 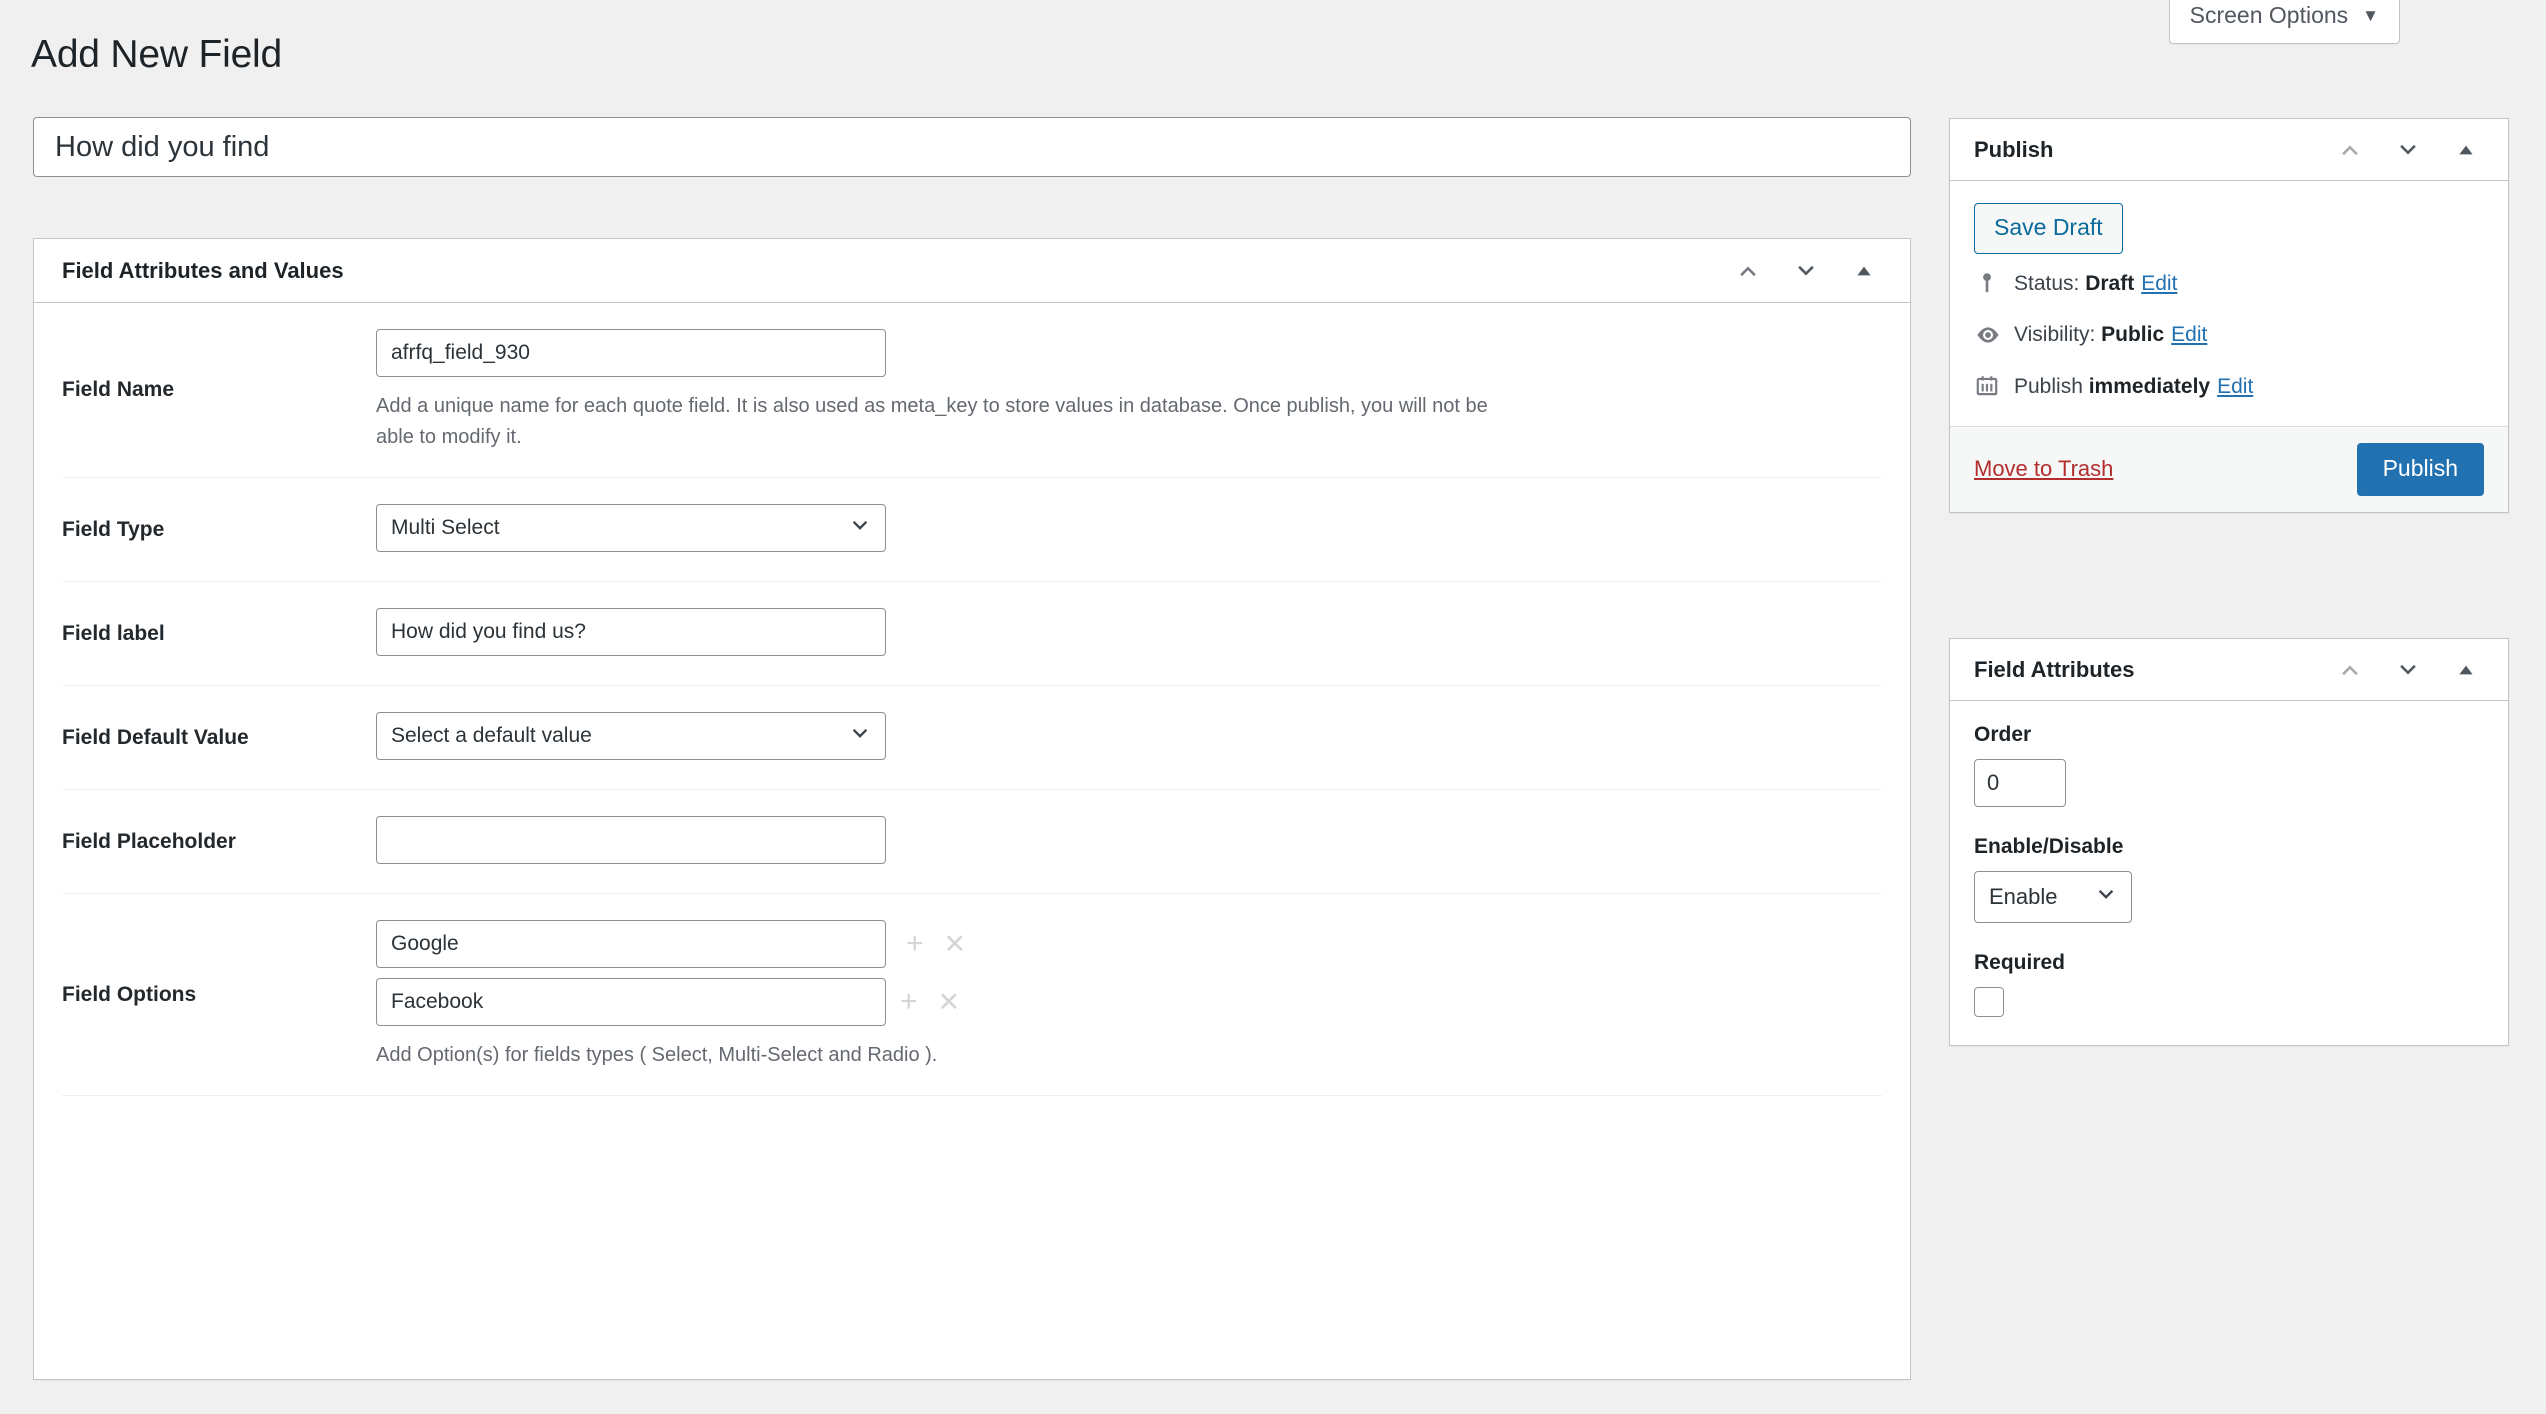 What do you see at coordinates (631, 353) in the screenshot?
I see `field-name-input` at bounding box center [631, 353].